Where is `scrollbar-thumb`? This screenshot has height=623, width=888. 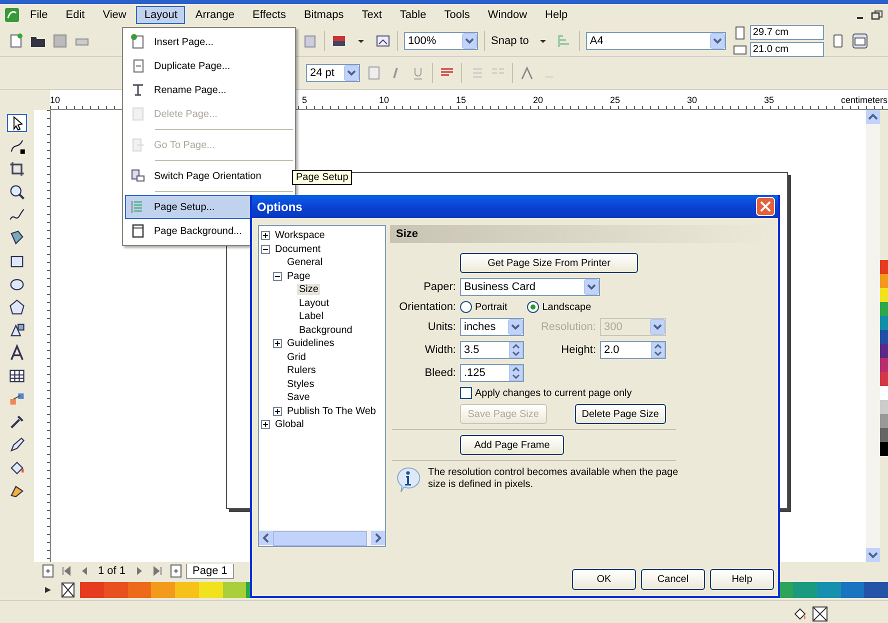
scrollbar-thumb is located at coordinates (320, 538).